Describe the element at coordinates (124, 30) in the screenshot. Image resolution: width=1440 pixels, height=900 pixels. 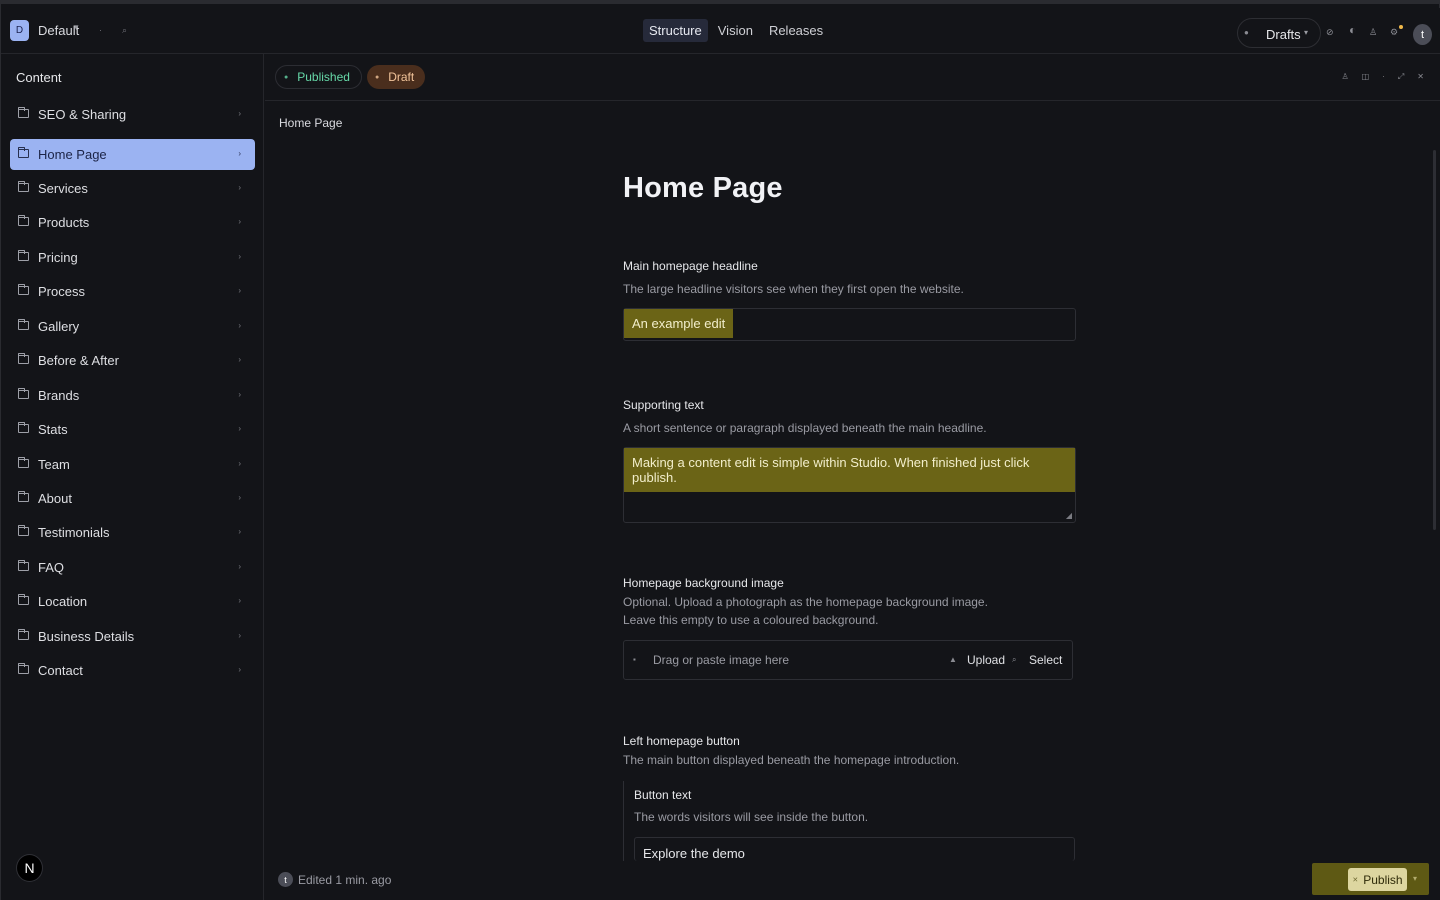
I see `search-icon: ⌕` at that location.